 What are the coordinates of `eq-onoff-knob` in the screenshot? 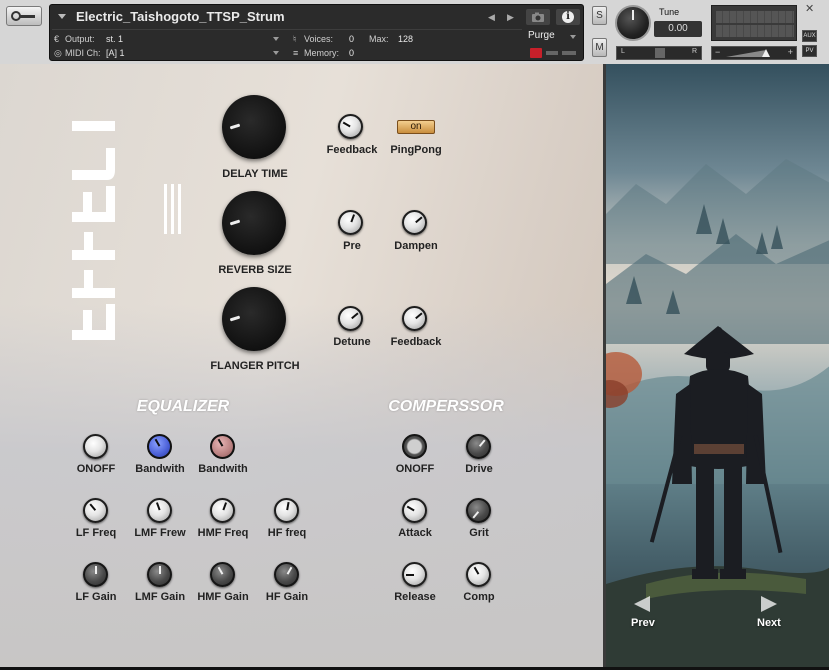 It's located at (95, 446).